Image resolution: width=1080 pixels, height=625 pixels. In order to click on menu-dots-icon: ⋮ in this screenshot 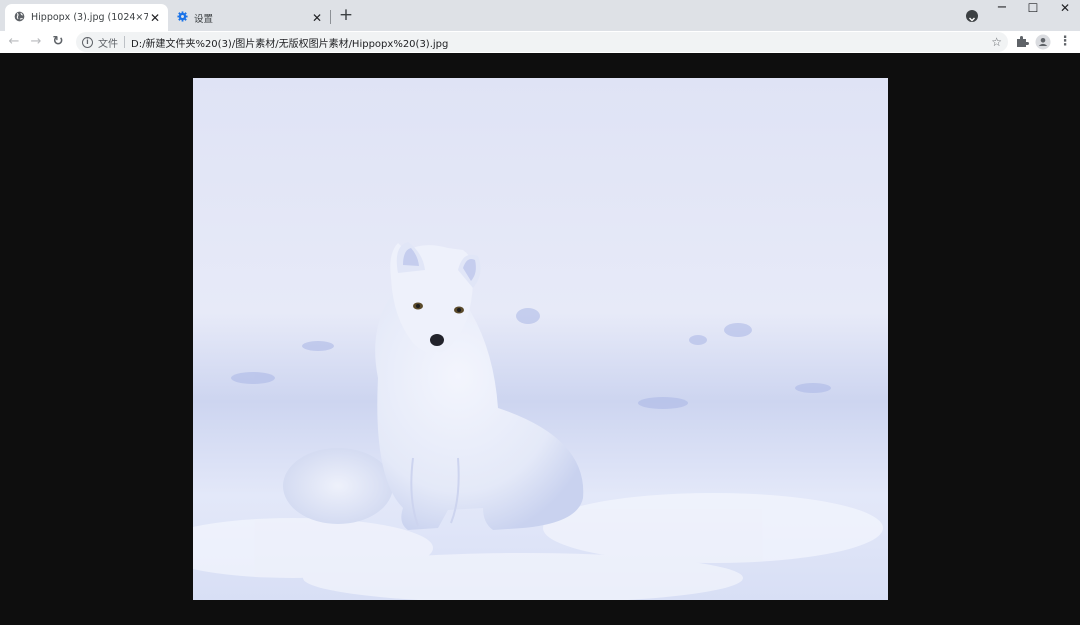, I will do `click(1065, 42)`.